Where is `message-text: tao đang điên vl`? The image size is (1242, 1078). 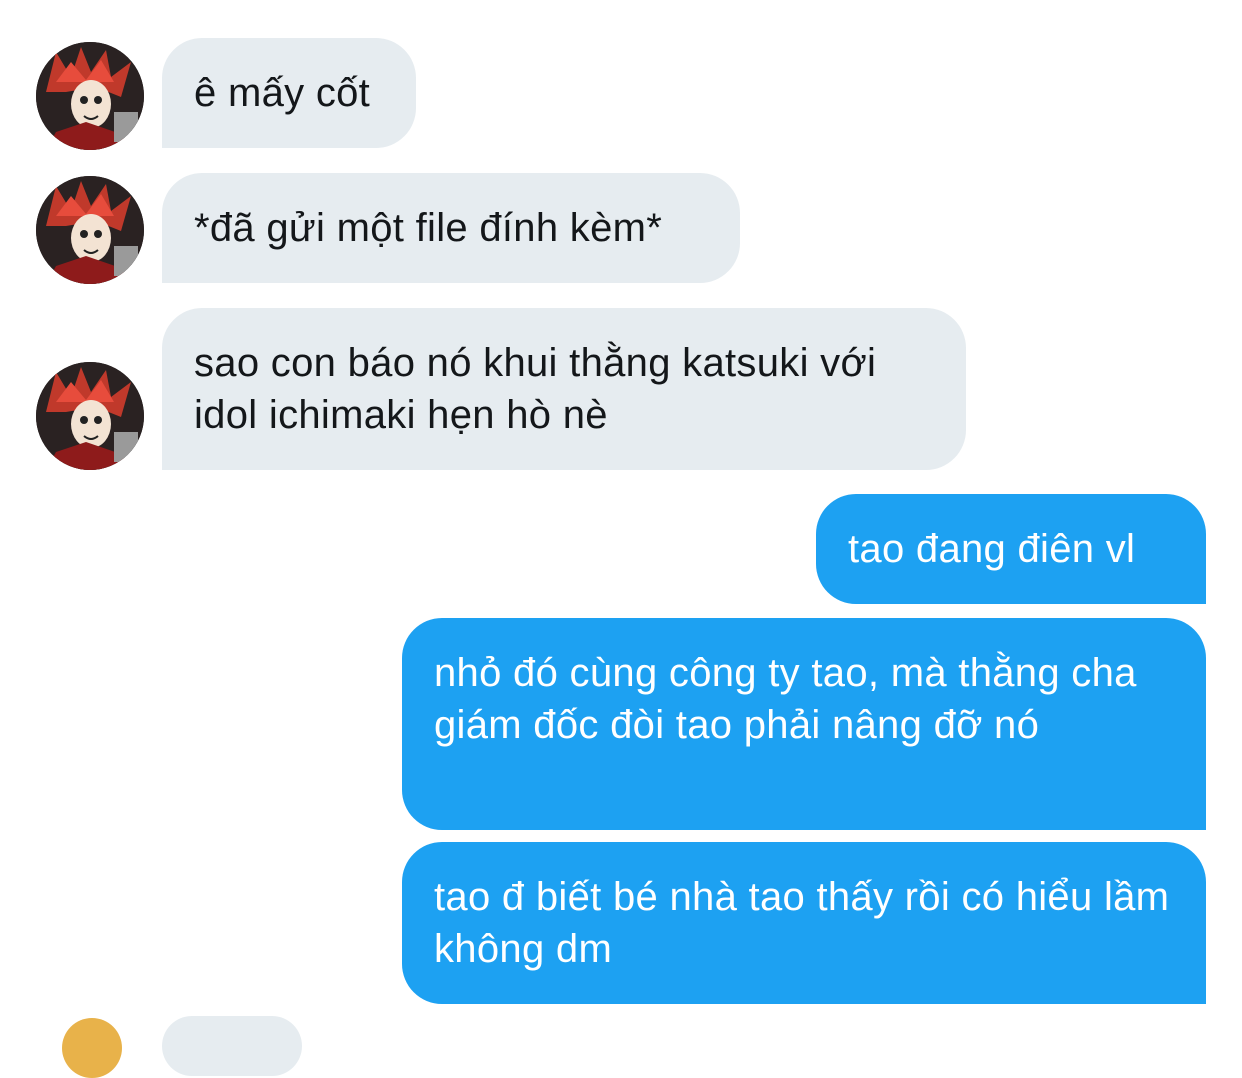 message-text: tao đang điên vl is located at coordinates (992, 549).